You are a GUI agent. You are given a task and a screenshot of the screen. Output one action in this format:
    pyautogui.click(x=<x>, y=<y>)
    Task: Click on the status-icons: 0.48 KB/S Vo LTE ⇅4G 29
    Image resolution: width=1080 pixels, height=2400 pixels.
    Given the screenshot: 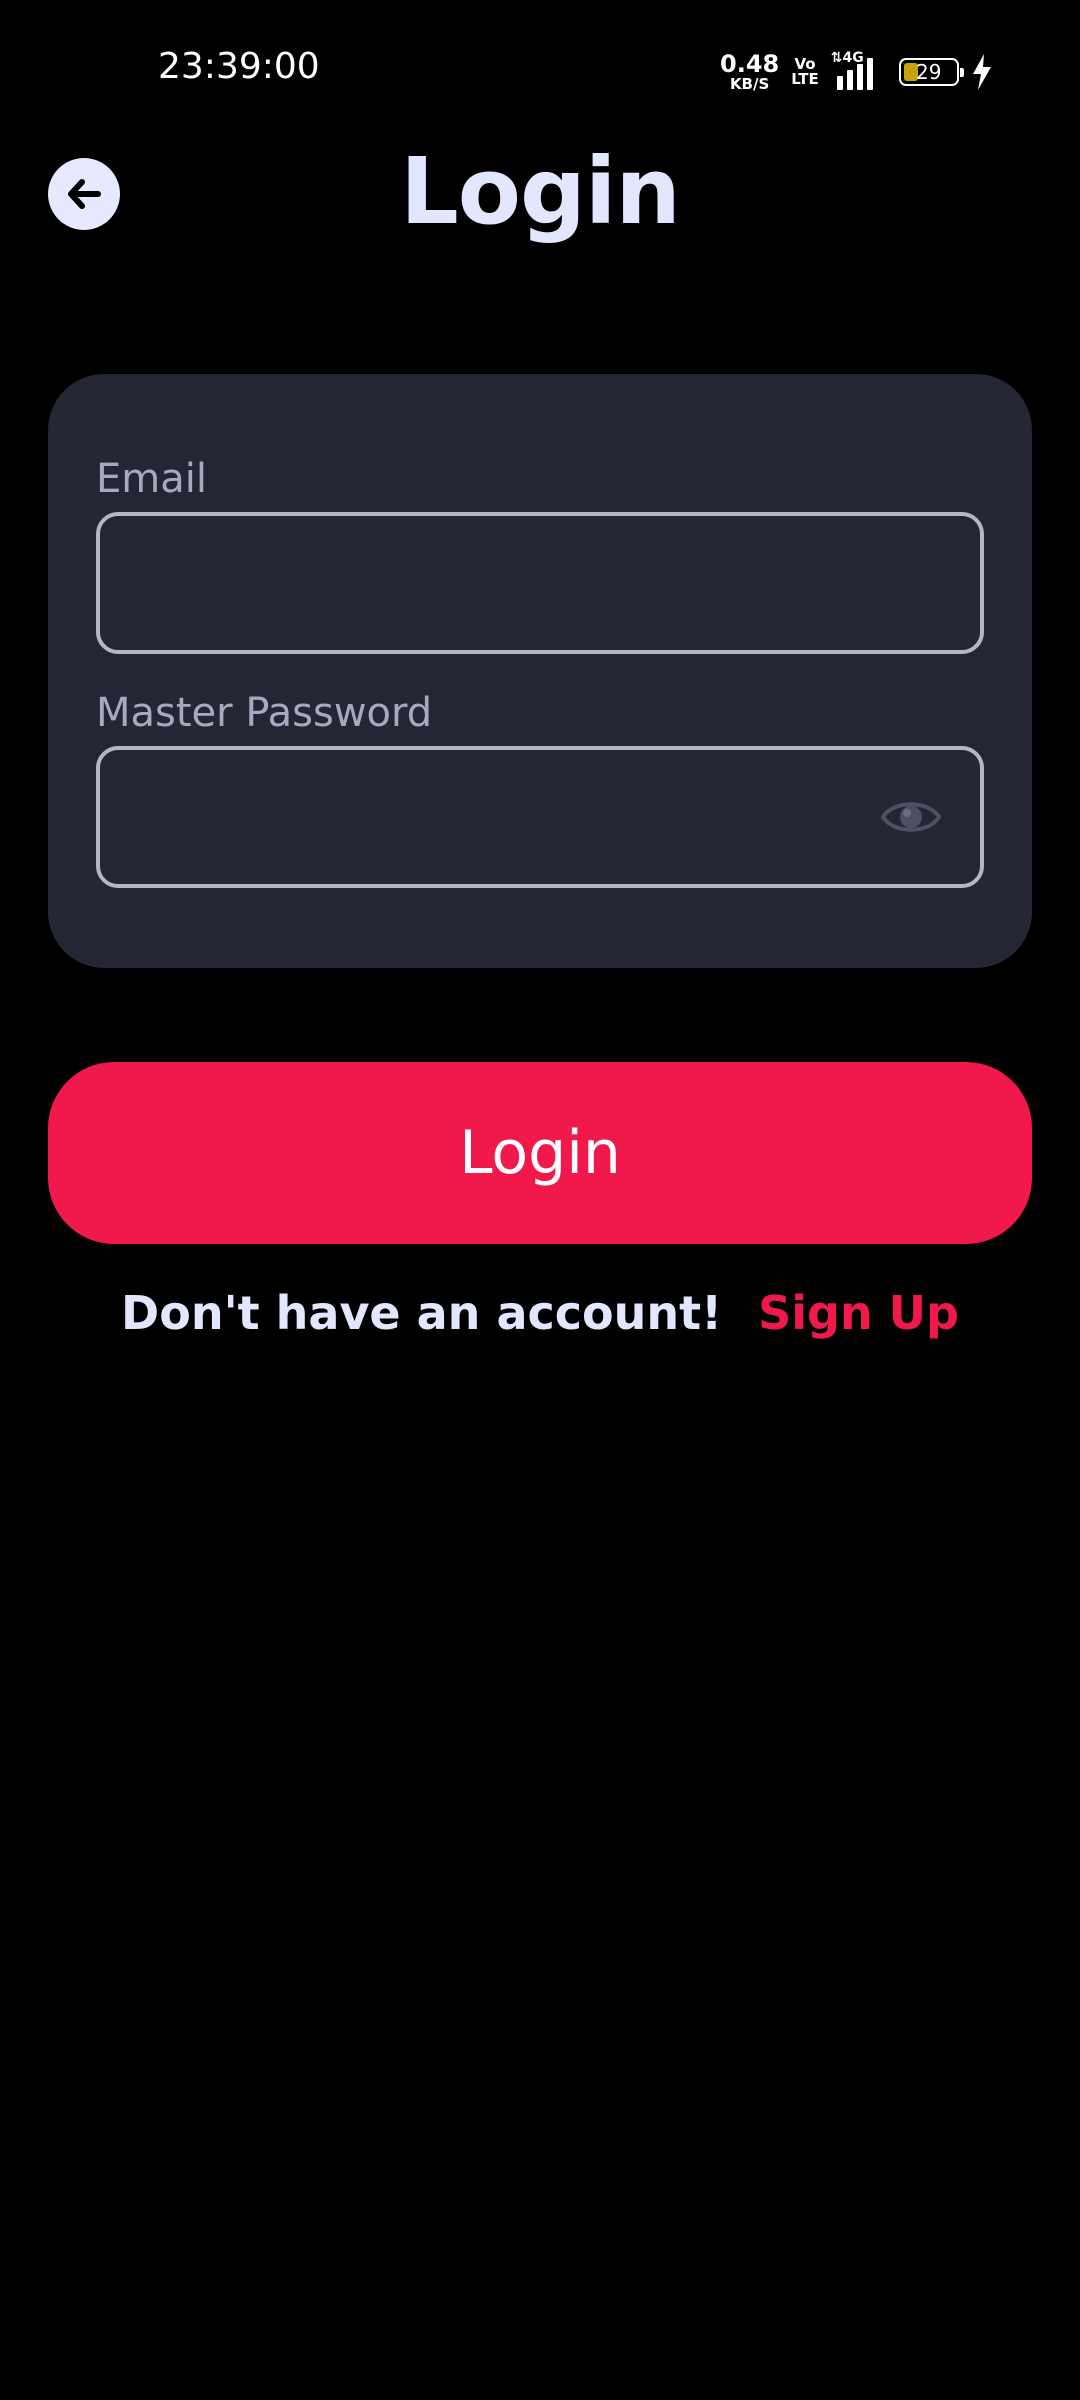 What is the action you would take?
    pyautogui.click(x=856, y=72)
    